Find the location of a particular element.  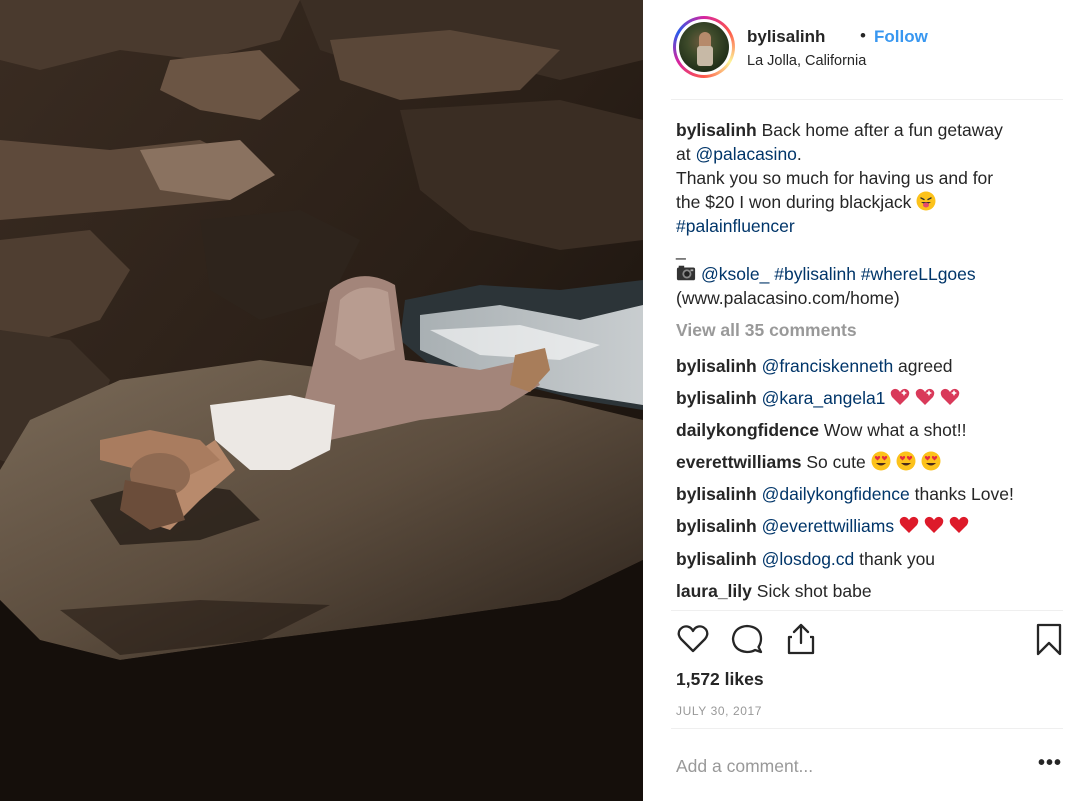

comment-text: thank you is located at coordinates (895, 559).